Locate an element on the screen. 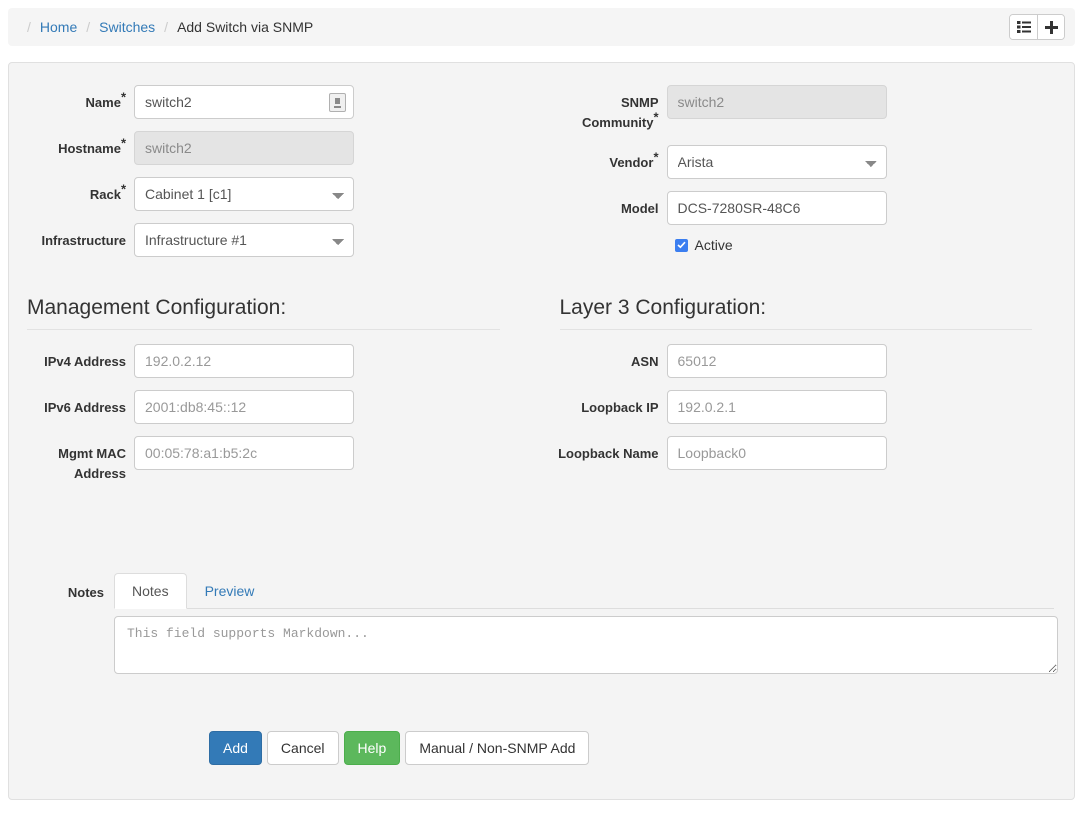 The width and height of the screenshot is (1083, 813). field-row-active: Active is located at coordinates (874, 245).